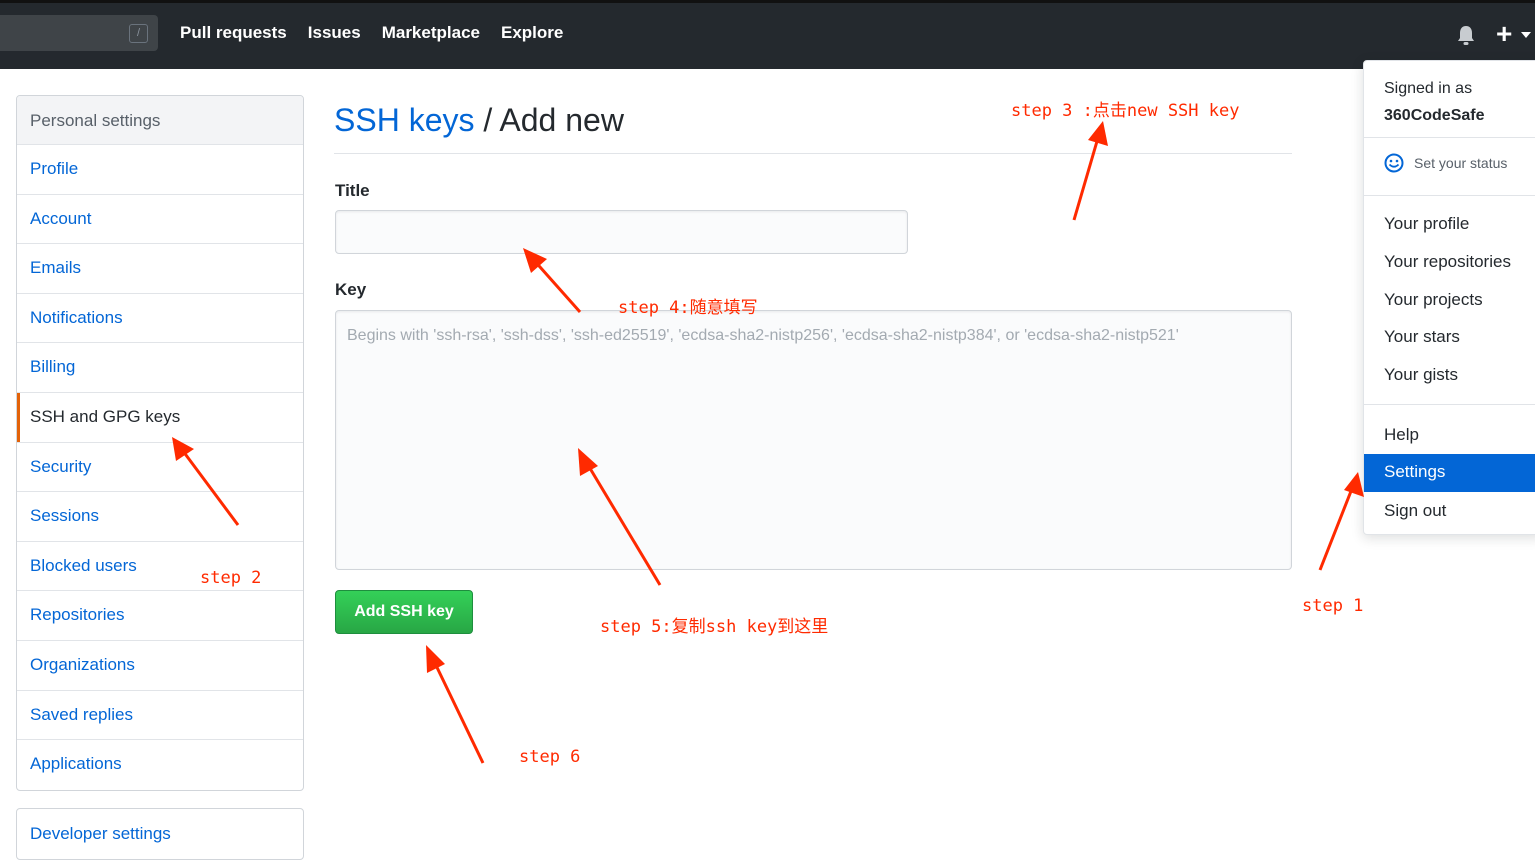 The image size is (1535, 866). I want to click on annotation-step-2: step 2, so click(231, 578).